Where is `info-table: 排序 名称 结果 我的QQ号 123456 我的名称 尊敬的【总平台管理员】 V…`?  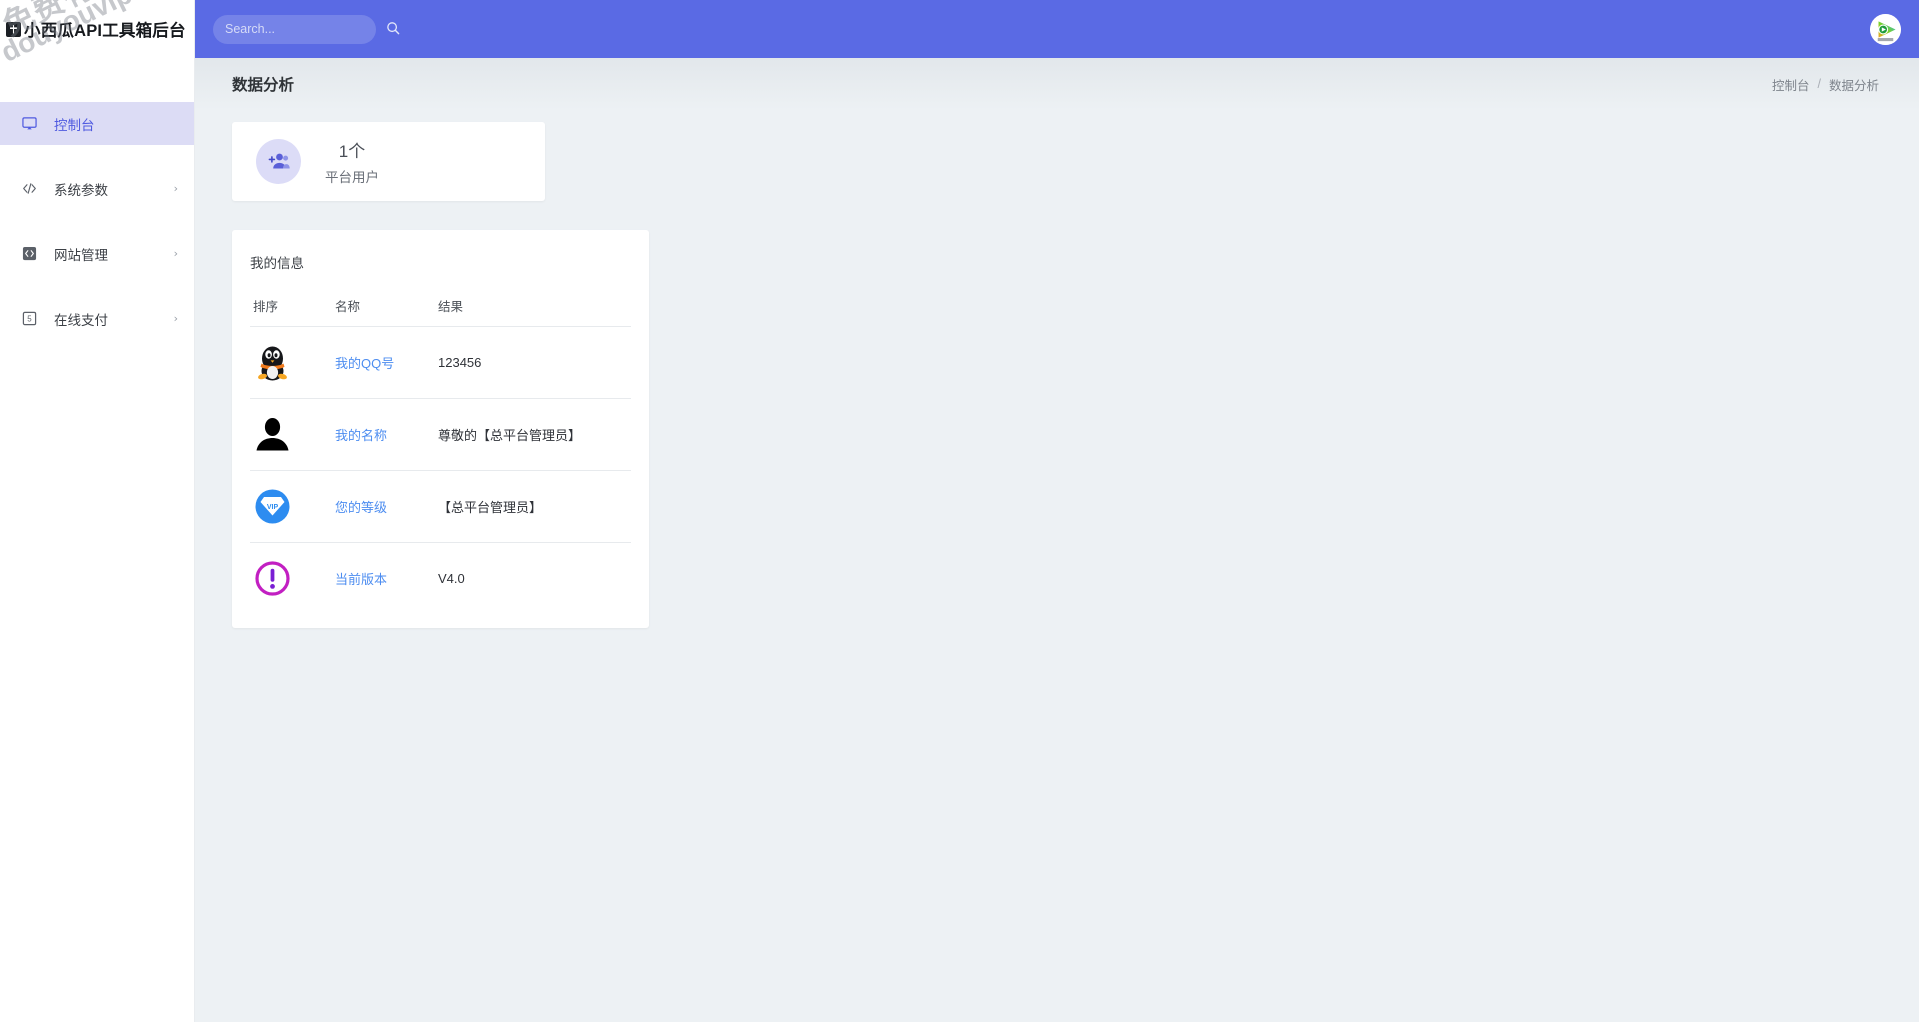
info-table: 排序 名称 结果 我的QQ号 123456 我的名称 尊敬的【总平台管理员】 V… is located at coordinates (440, 455).